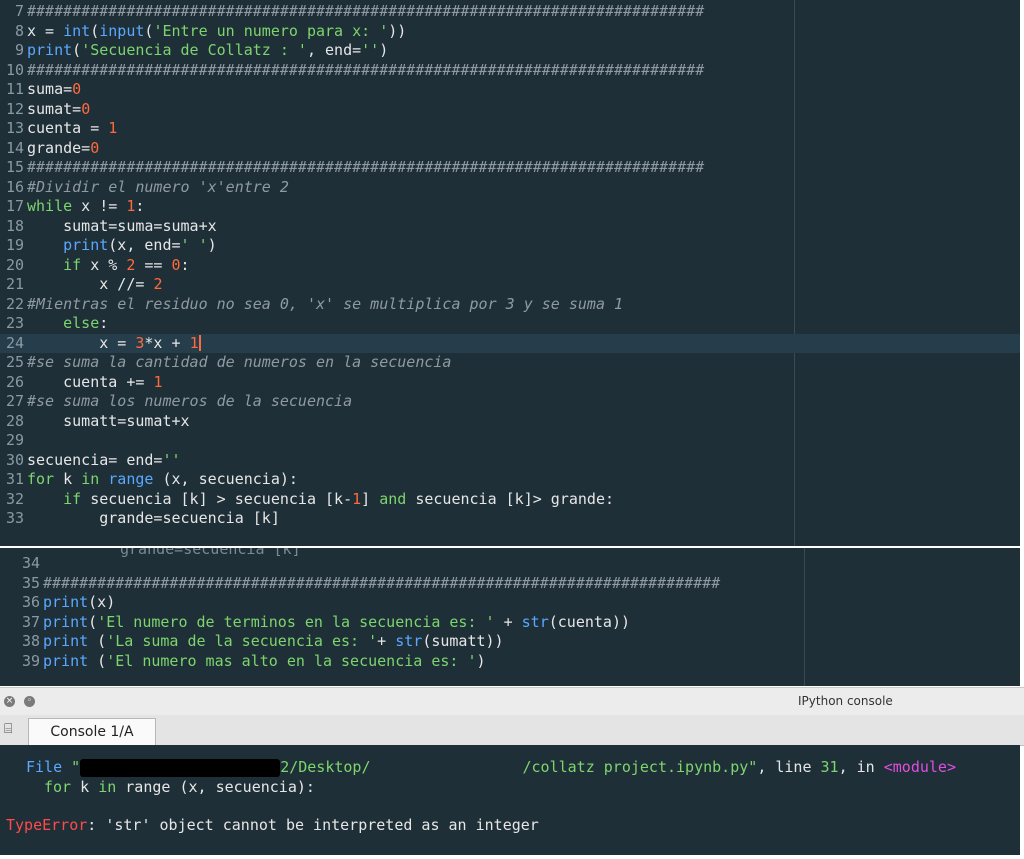 The image size is (1024, 859). What do you see at coordinates (510, 422) in the screenshot?
I see `code-line: 28 sumatt=sumat+x` at bounding box center [510, 422].